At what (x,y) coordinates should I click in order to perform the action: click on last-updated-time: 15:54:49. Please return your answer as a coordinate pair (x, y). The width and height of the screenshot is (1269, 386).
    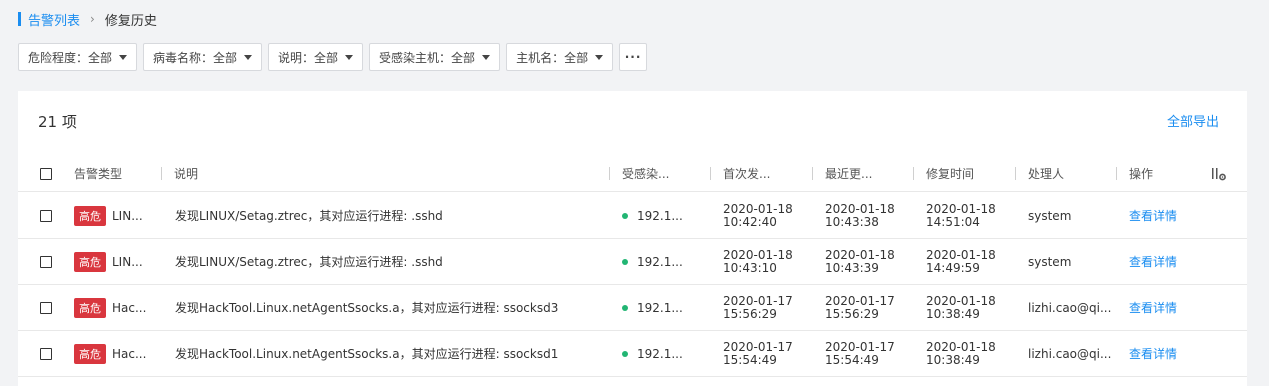
    Looking at the image, I should click on (852, 359).